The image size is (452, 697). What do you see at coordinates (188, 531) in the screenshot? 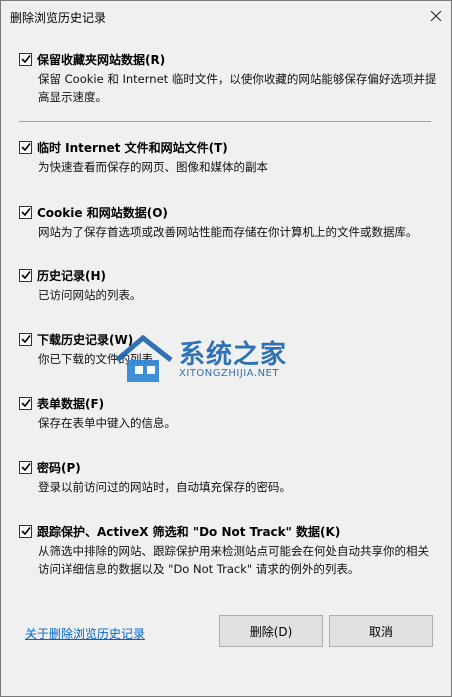
I see `option-label: 跟踪保护、ActiveX 筛选和 "Do Not Track" 数据(K)` at bounding box center [188, 531].